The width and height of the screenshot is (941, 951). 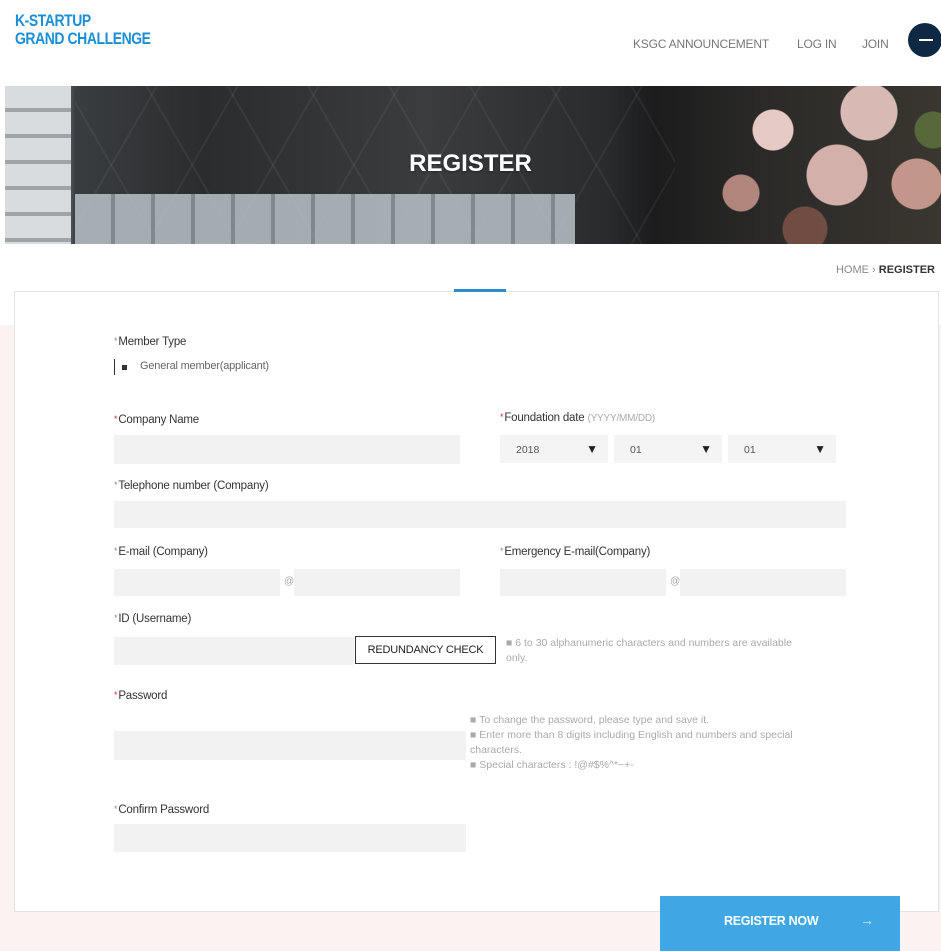 What do you see at coordinates (675, 581) in the screenshot?
I see `emergency-email-at-sign: @` at bounding box center [675, 581].